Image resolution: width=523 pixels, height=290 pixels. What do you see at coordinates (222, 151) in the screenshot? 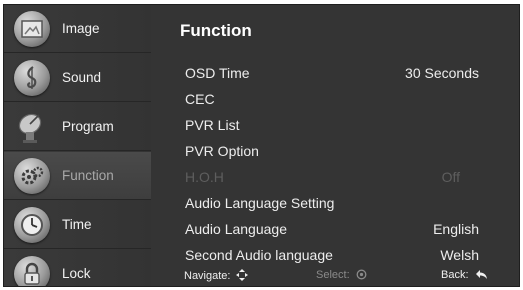
I see `row-label: PVR Option` at bounding box center [222, 151].